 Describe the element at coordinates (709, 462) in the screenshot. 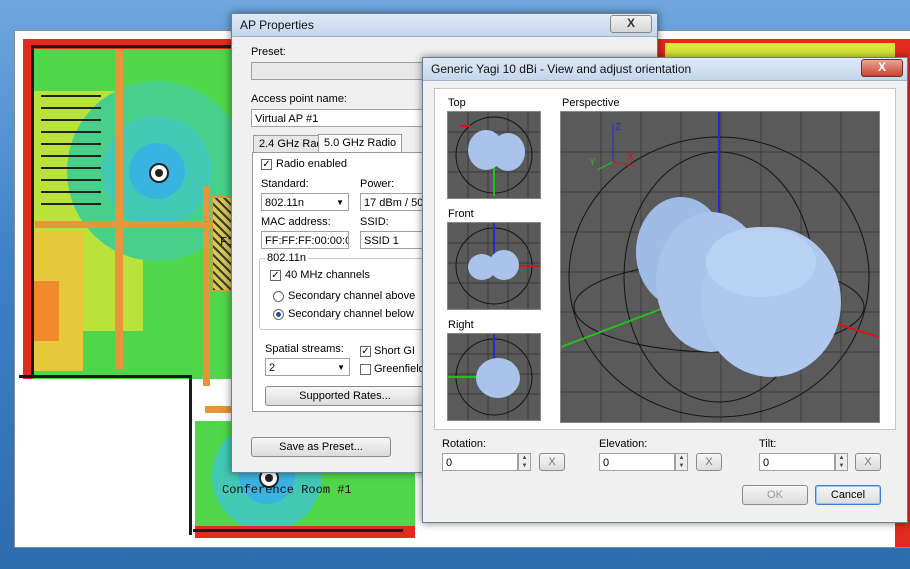

I see `elevation-reset-button: X` at that location.